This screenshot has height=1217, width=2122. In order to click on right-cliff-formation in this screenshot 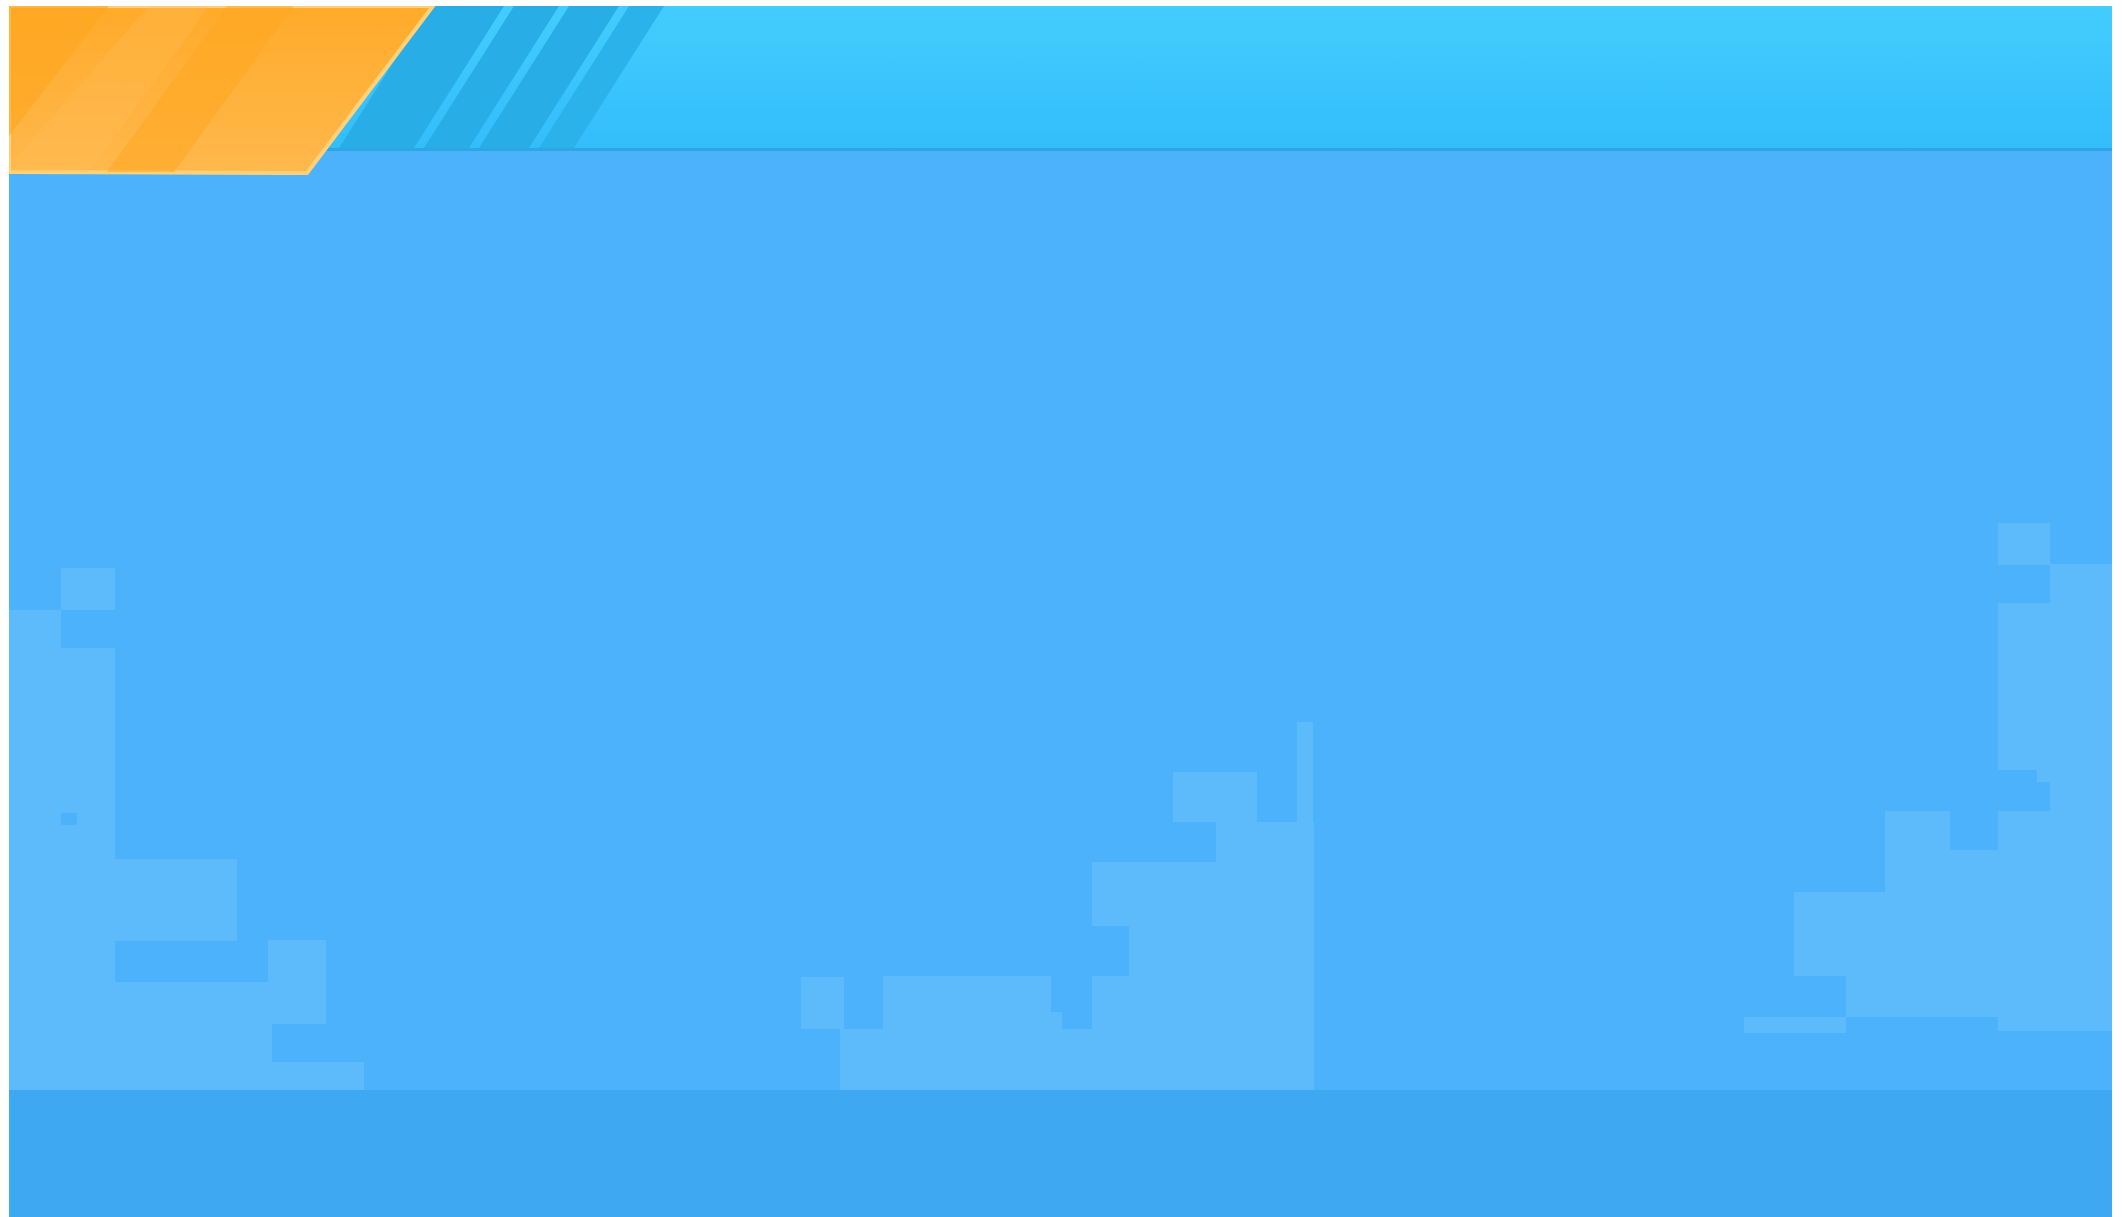, I will do `click(1928, 778)`.